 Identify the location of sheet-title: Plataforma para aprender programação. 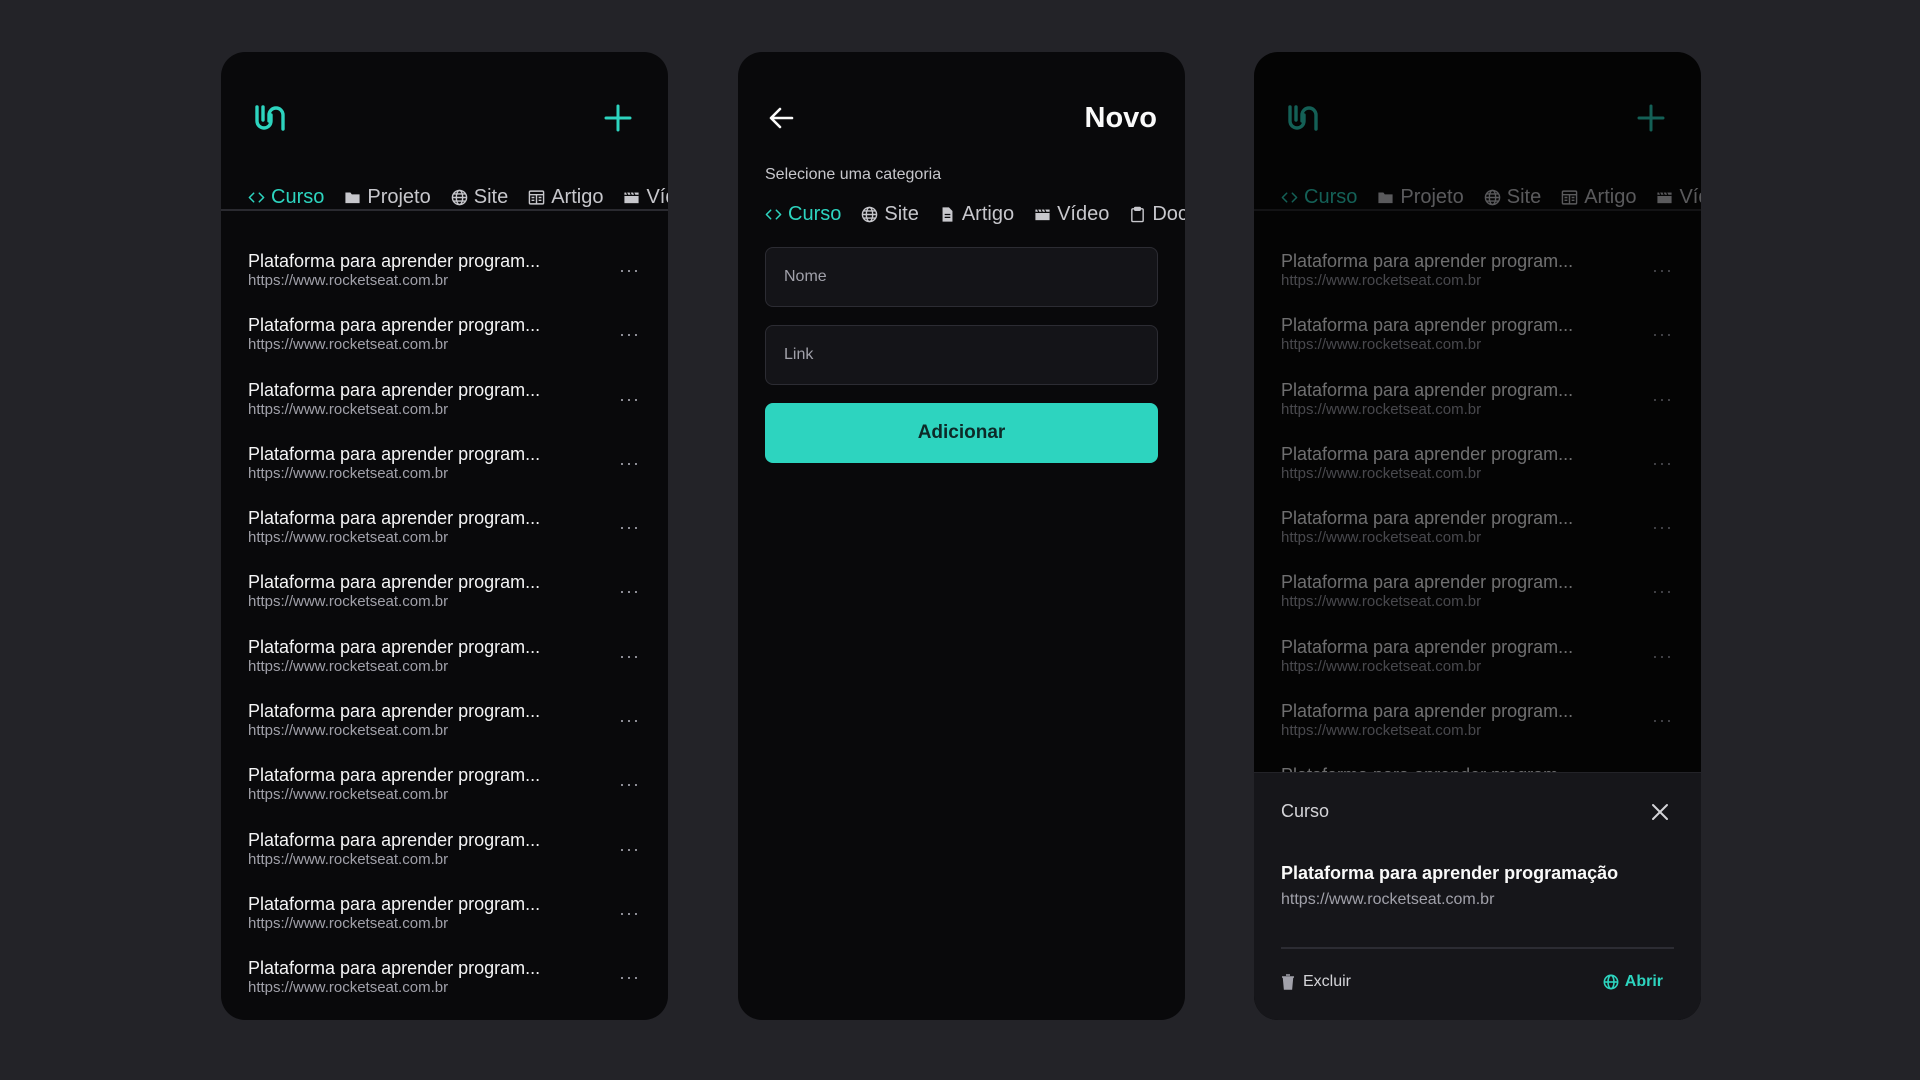
(1450, 873).